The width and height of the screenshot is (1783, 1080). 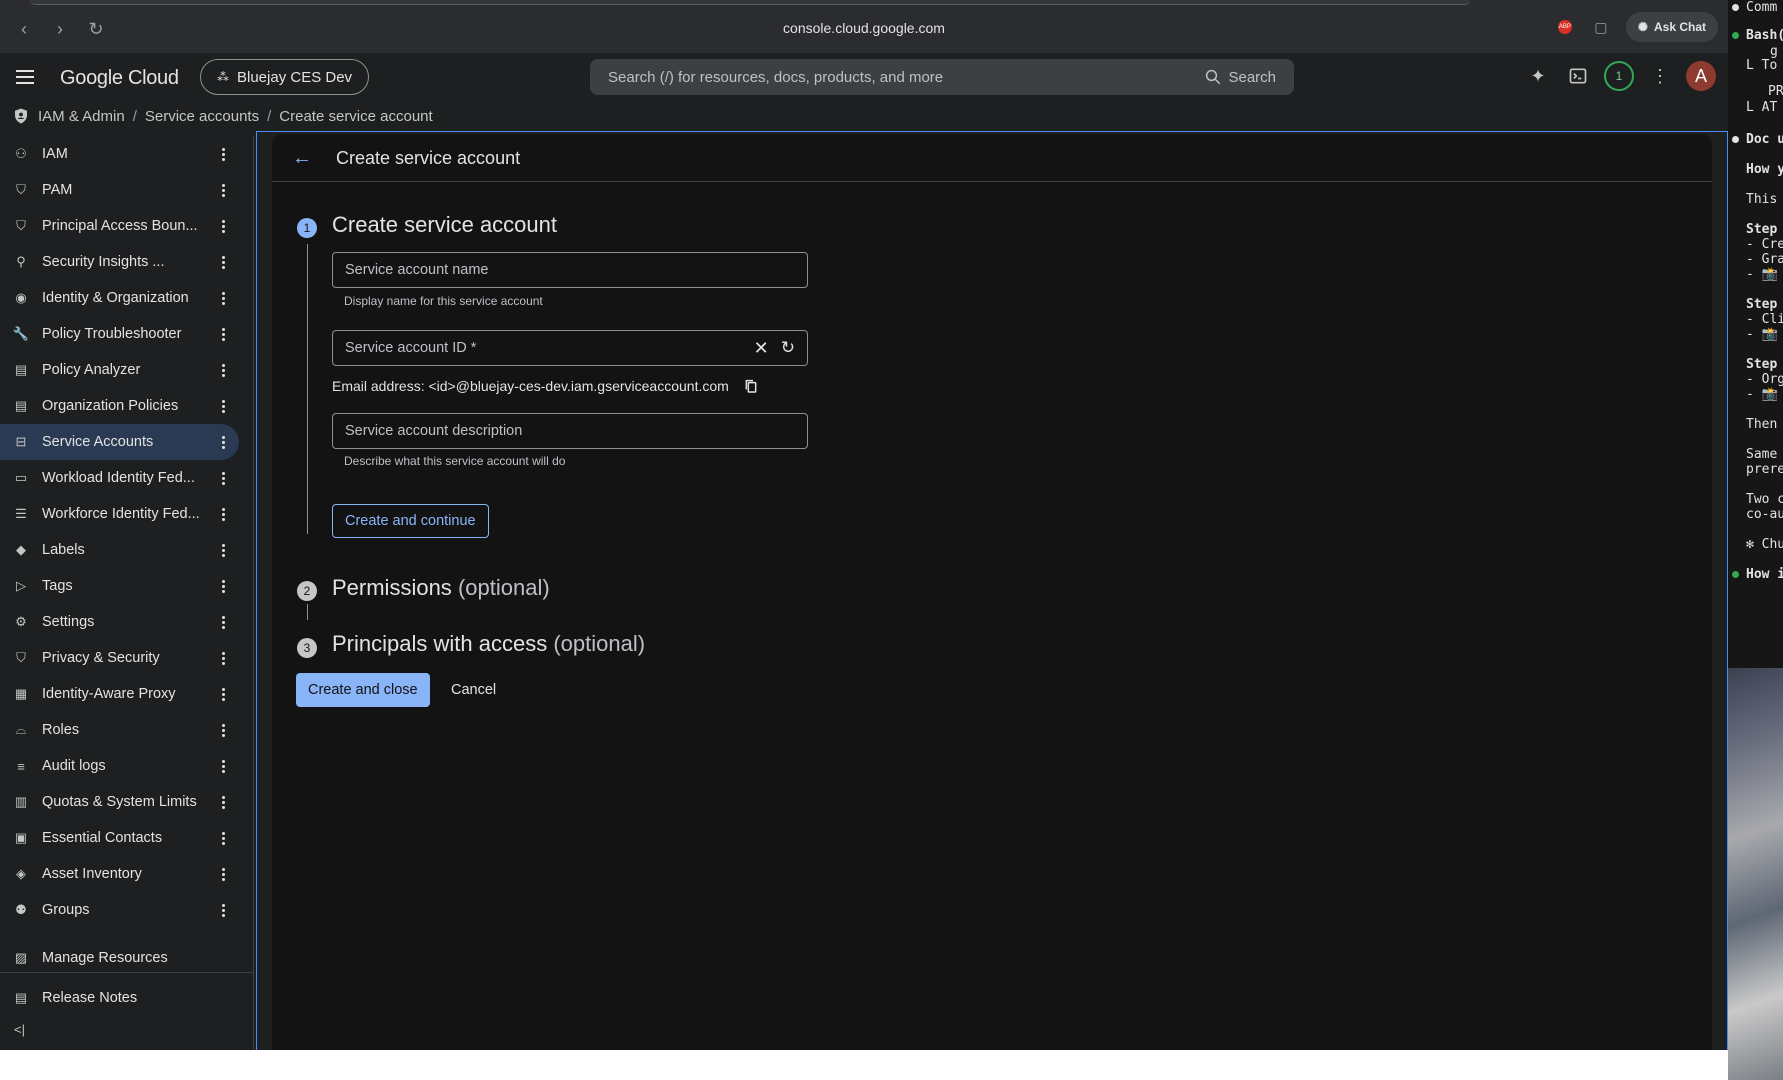 I want to click on project-picker: ⁂ Bluejay CES Dev, so click(x=285, y=77).